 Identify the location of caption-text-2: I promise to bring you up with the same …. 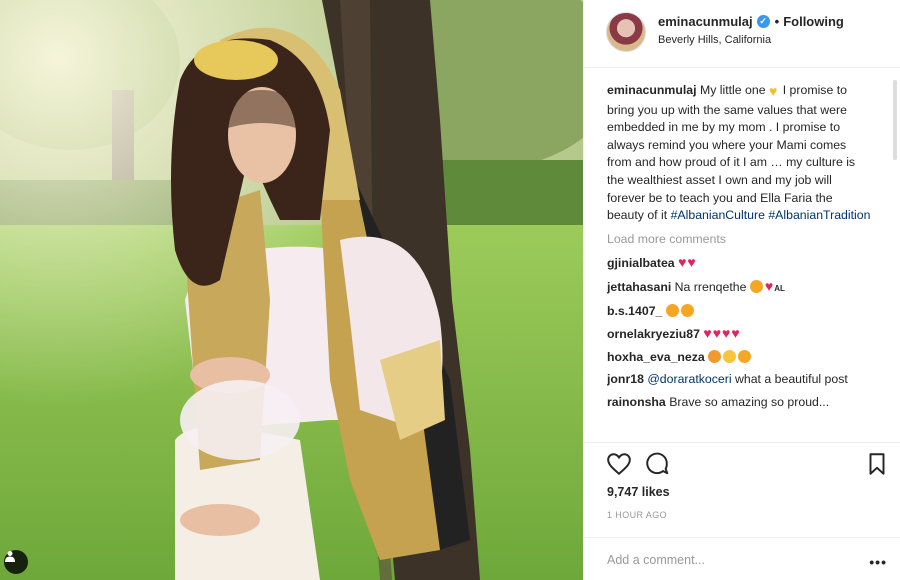
(731, 153).